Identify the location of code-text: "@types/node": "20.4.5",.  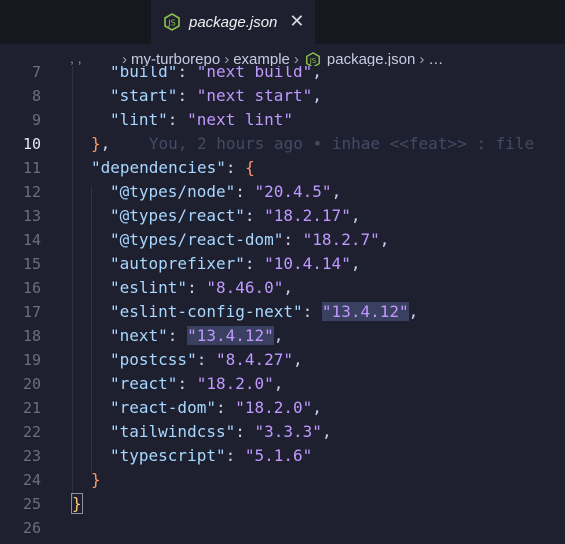
(225, 192).